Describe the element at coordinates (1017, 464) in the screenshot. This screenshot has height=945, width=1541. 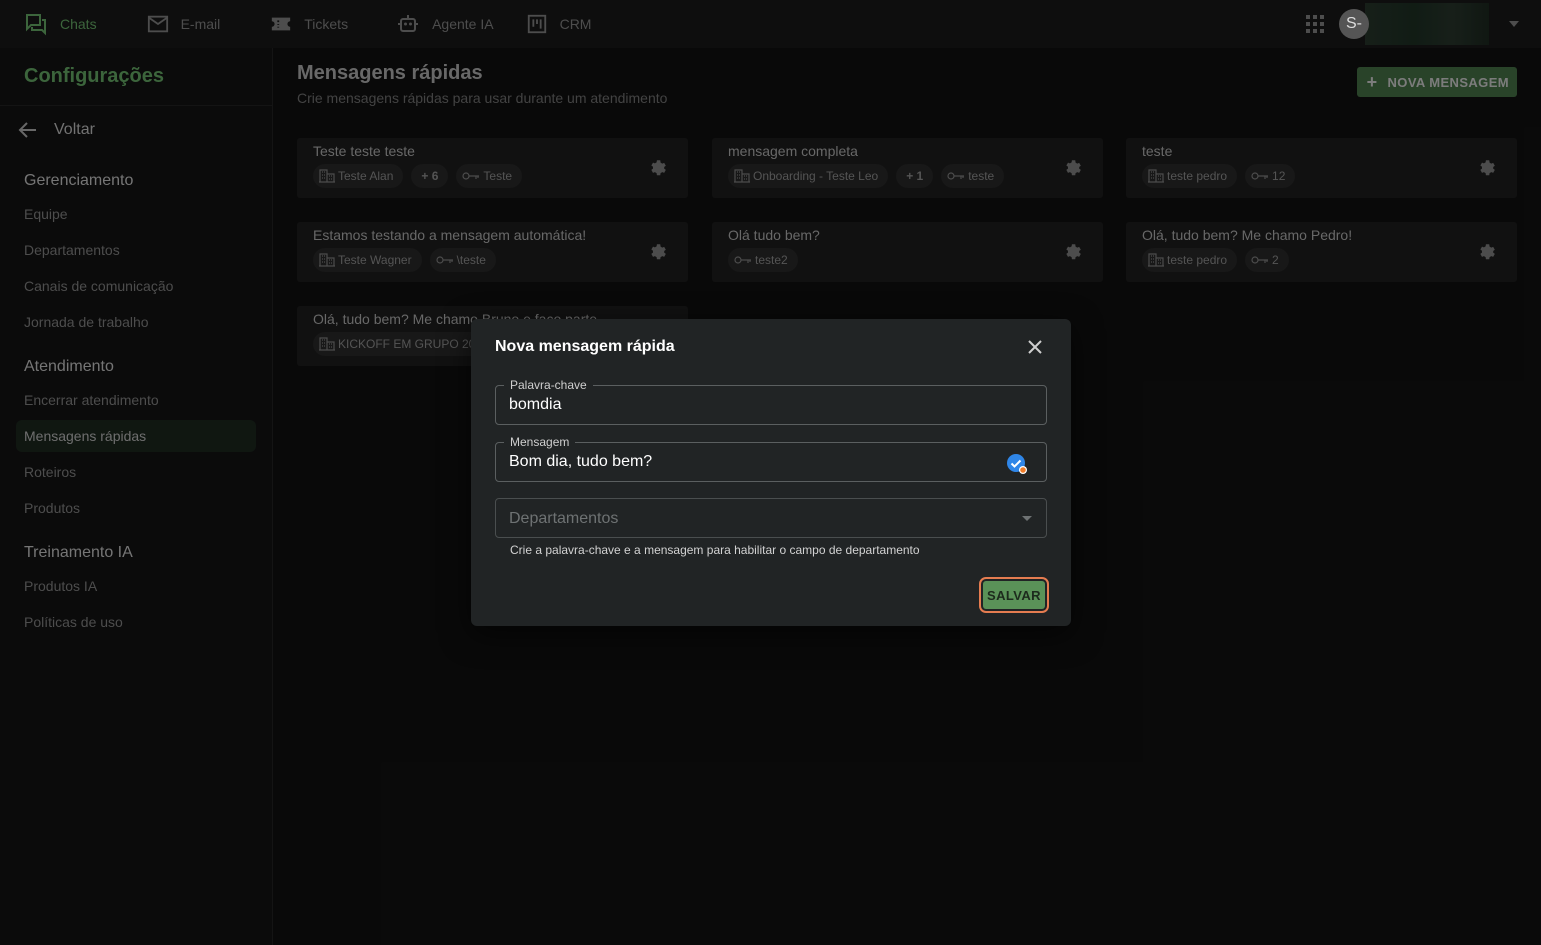
I see `spellcheck-icon` at that location.